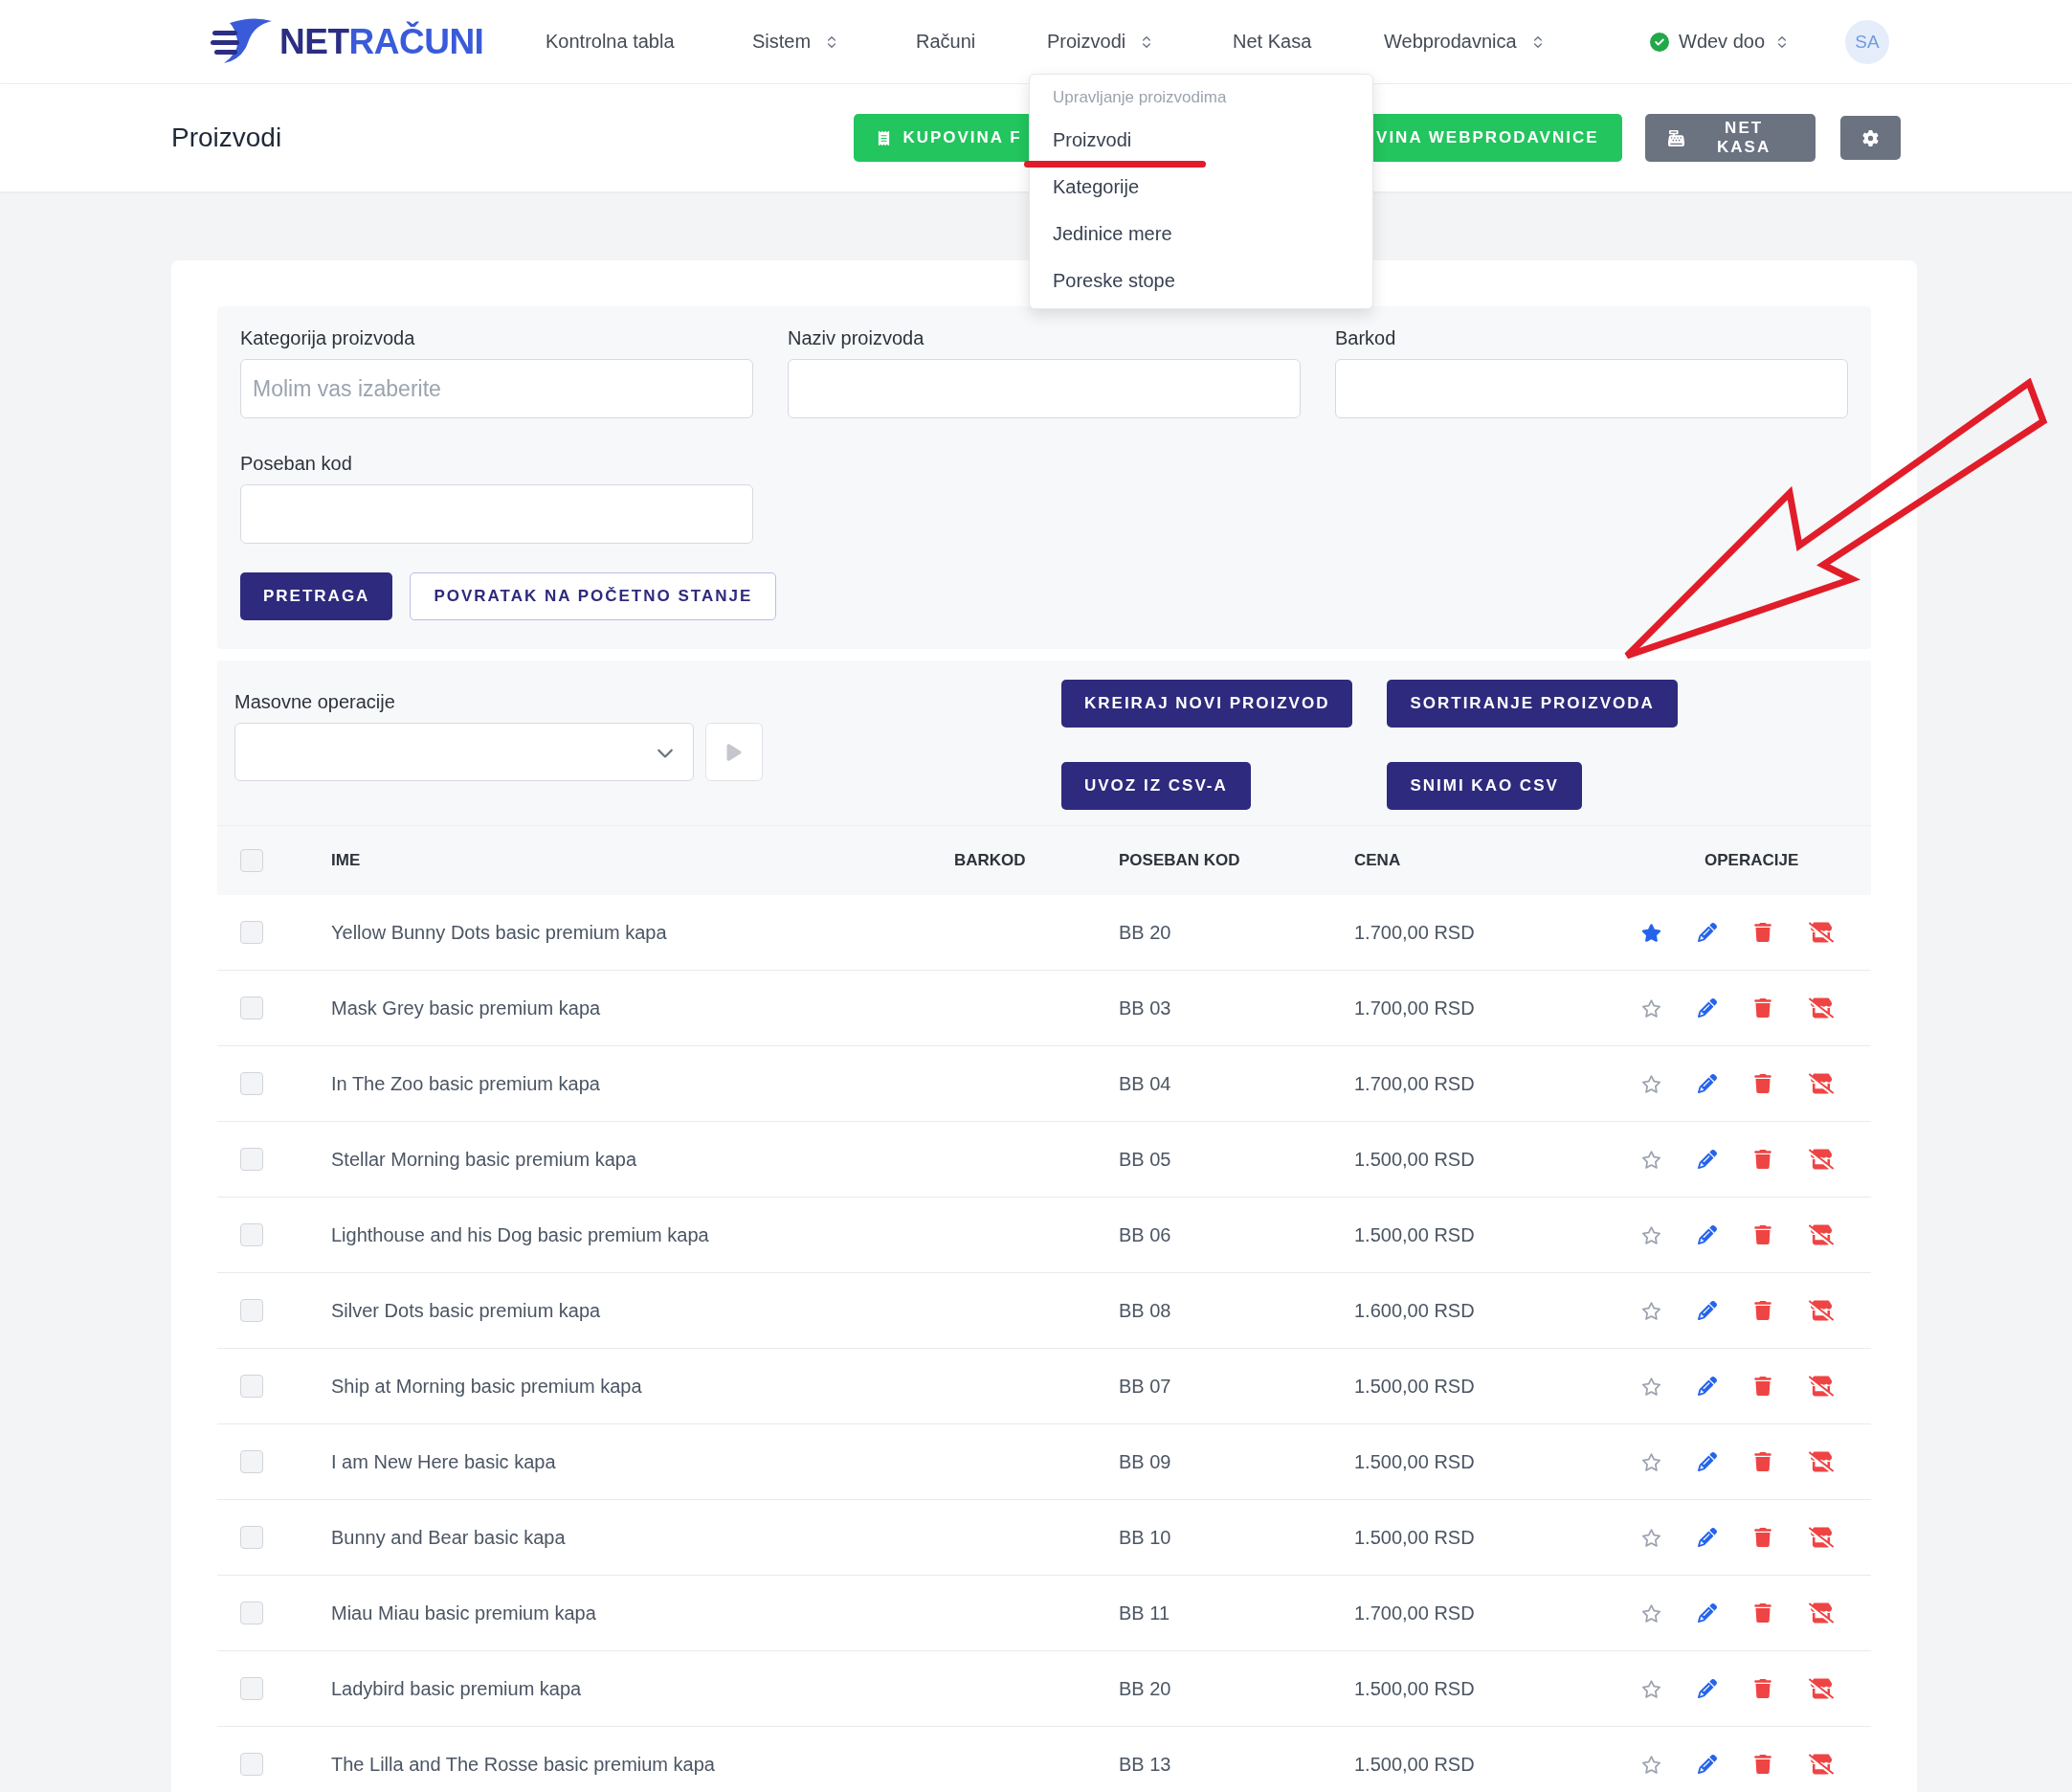 The width and height of the screenshot is (2072, 1792). Describe the element at coordinates (1207, 704) in the screenshot. I see `action-button: KREIRAJ NOVI PROIZVOD` at that location.